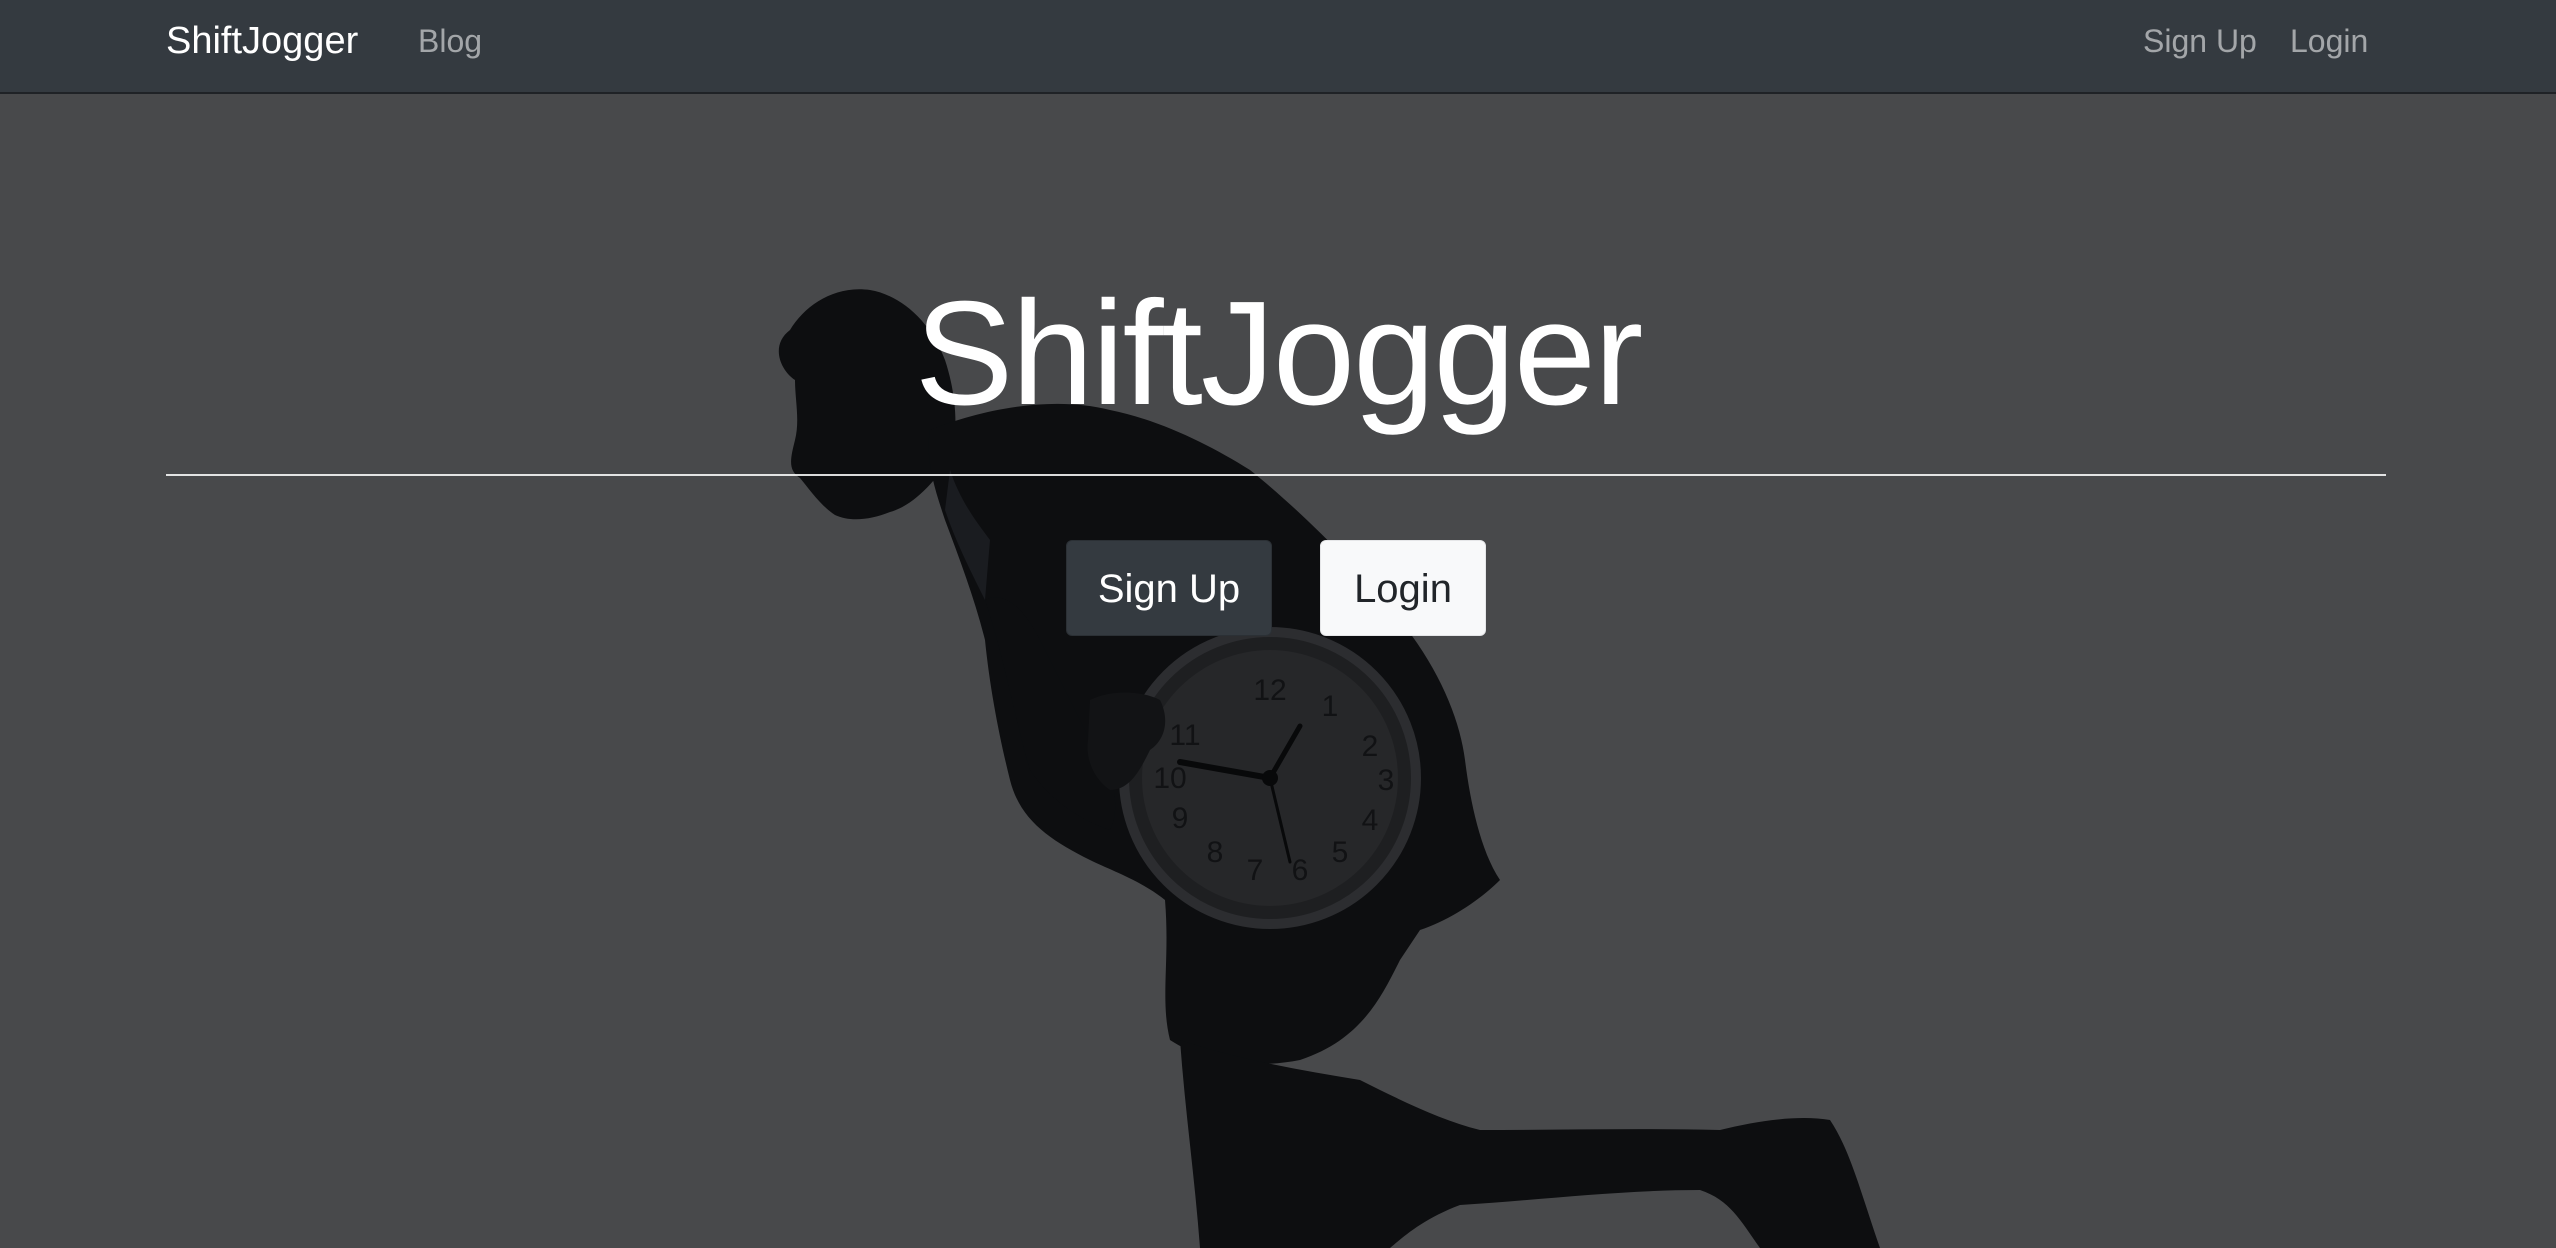 This screenshot has height=1248, width=2556. I want to click on brand-link: ShiftJogger, so click(262, 41).